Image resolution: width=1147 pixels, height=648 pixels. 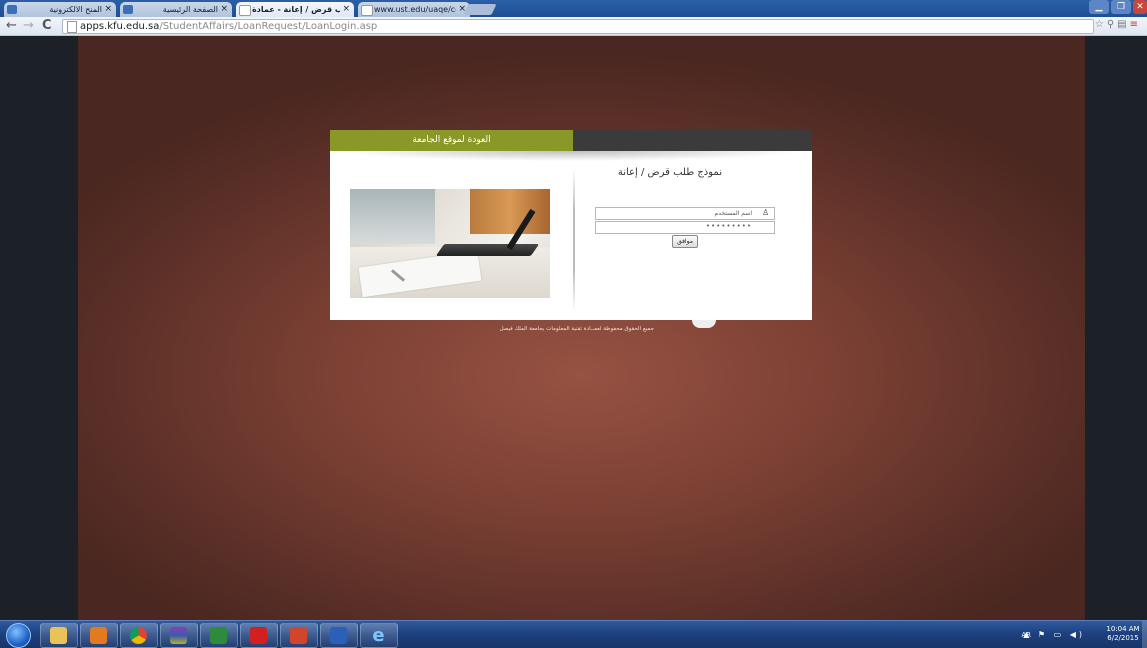 What do you see at coordinates (339, 635) in the screenshot?
I see `word-icon` at bounding box center [339, 635].